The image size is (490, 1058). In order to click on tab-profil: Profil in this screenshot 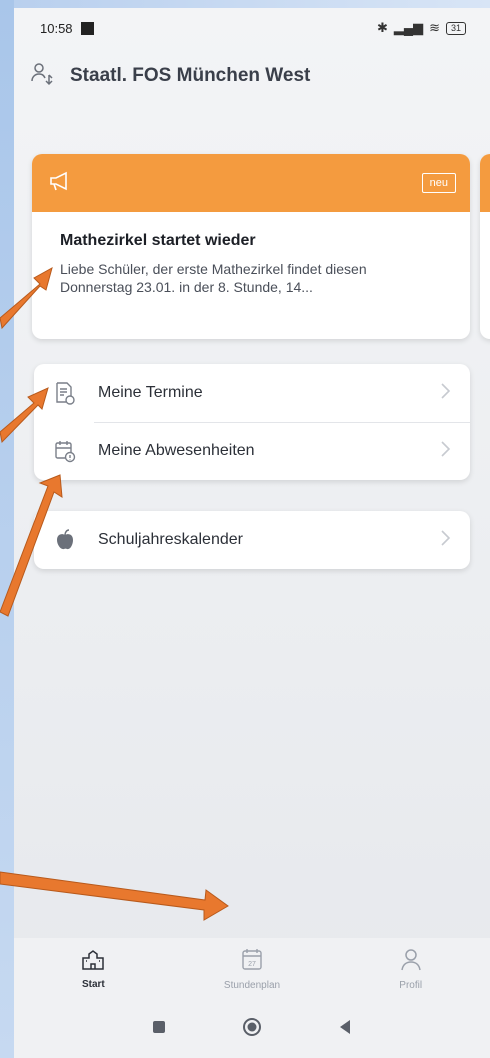, I will do `click(410, 969)`.